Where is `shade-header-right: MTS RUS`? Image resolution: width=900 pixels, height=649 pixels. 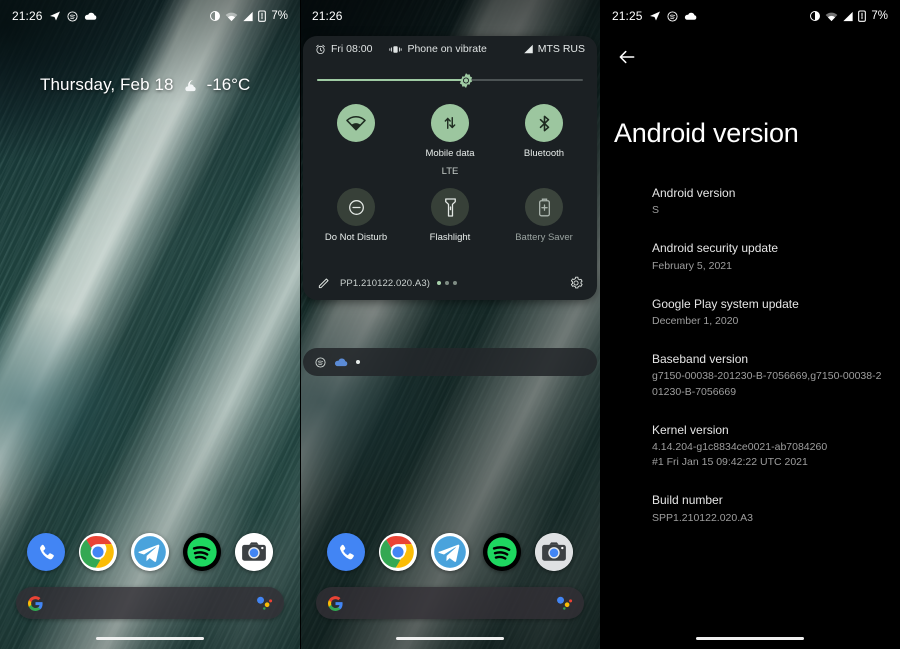
shade-header-right: MTS RUS is located at coordinates (554, 49).